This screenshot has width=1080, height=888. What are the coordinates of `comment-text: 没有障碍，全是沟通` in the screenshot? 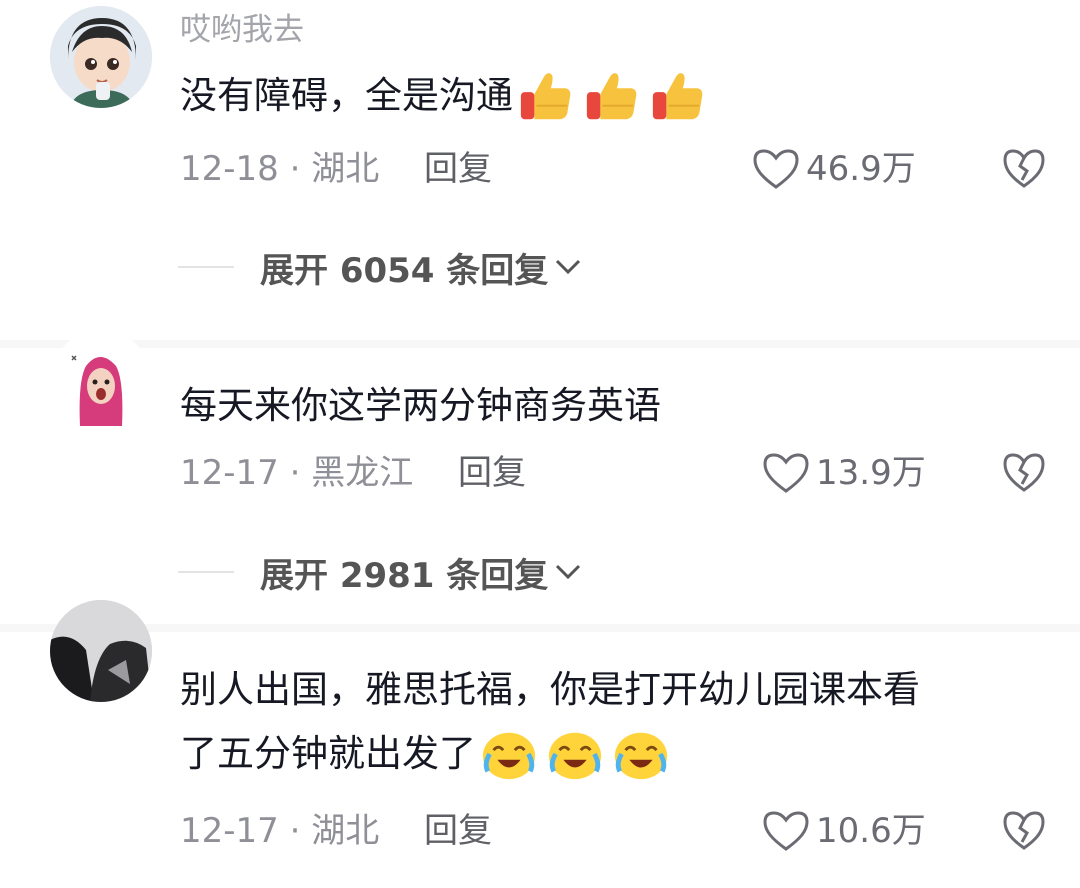 It's located at (443, 96).